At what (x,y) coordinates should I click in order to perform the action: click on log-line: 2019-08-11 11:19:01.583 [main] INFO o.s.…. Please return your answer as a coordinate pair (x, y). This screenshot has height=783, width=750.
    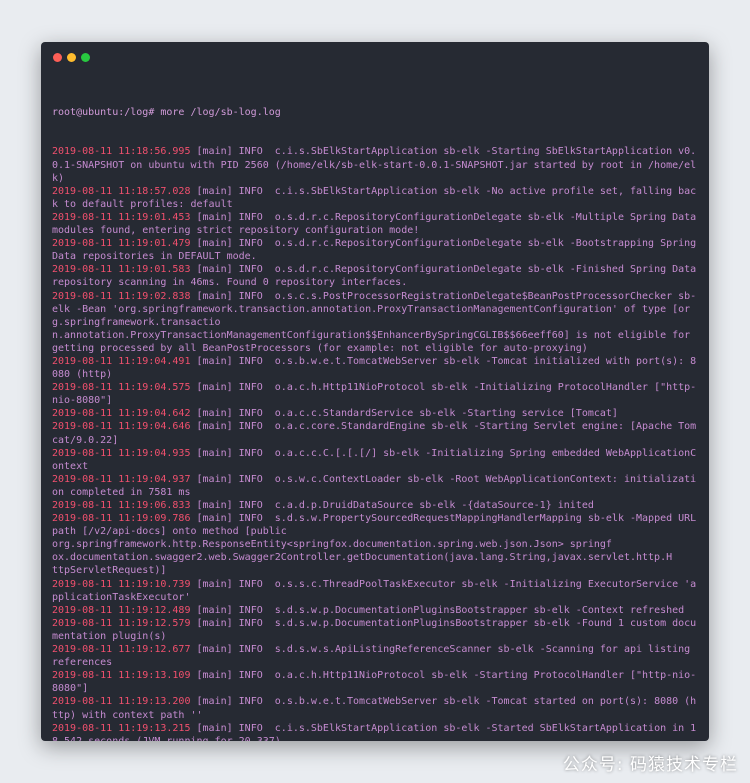
    Looking at the image, I should click on (377, 276).